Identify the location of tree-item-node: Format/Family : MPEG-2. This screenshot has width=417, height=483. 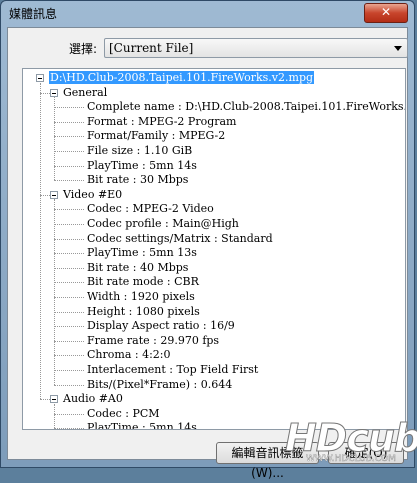
(156, 135).